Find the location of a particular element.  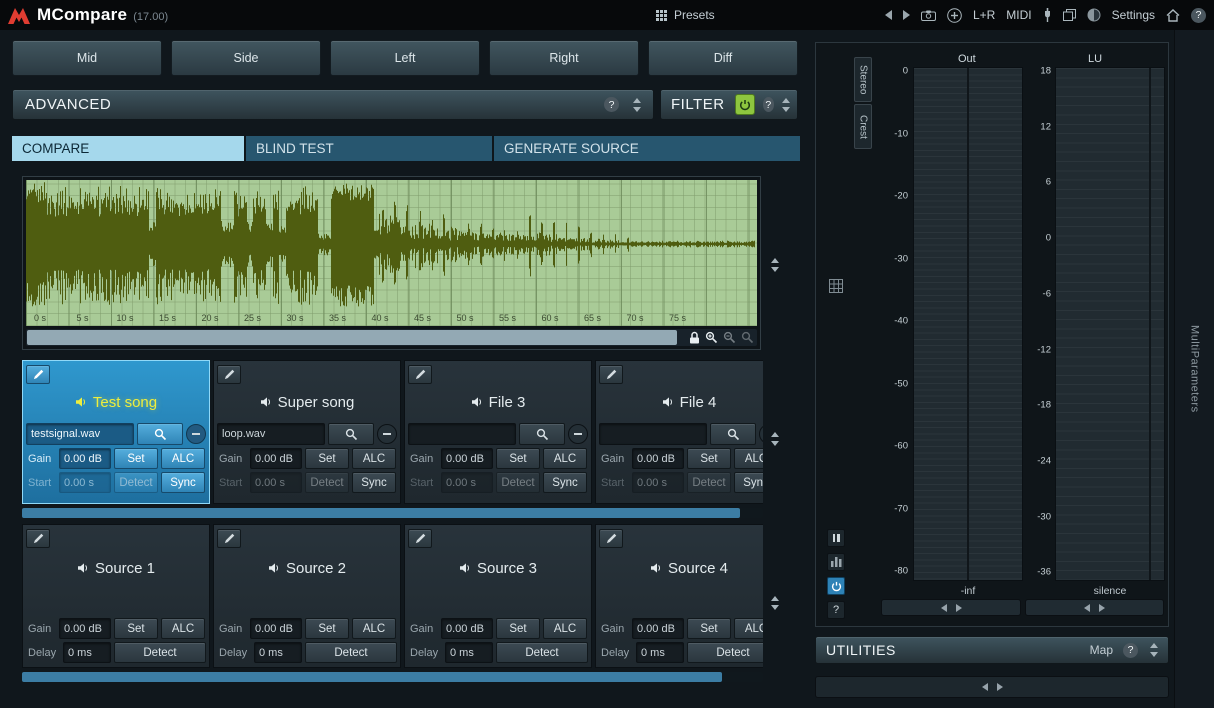

waveform-scrollbar is located at coordinates (391, 337).